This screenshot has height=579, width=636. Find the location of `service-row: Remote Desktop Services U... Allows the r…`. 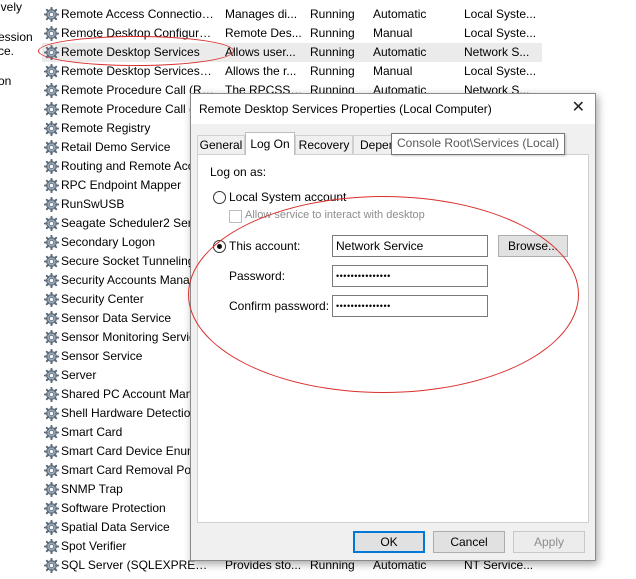

service-row: Remote Desktop Services U... Allows the r… is located at coordinates (292, 71).